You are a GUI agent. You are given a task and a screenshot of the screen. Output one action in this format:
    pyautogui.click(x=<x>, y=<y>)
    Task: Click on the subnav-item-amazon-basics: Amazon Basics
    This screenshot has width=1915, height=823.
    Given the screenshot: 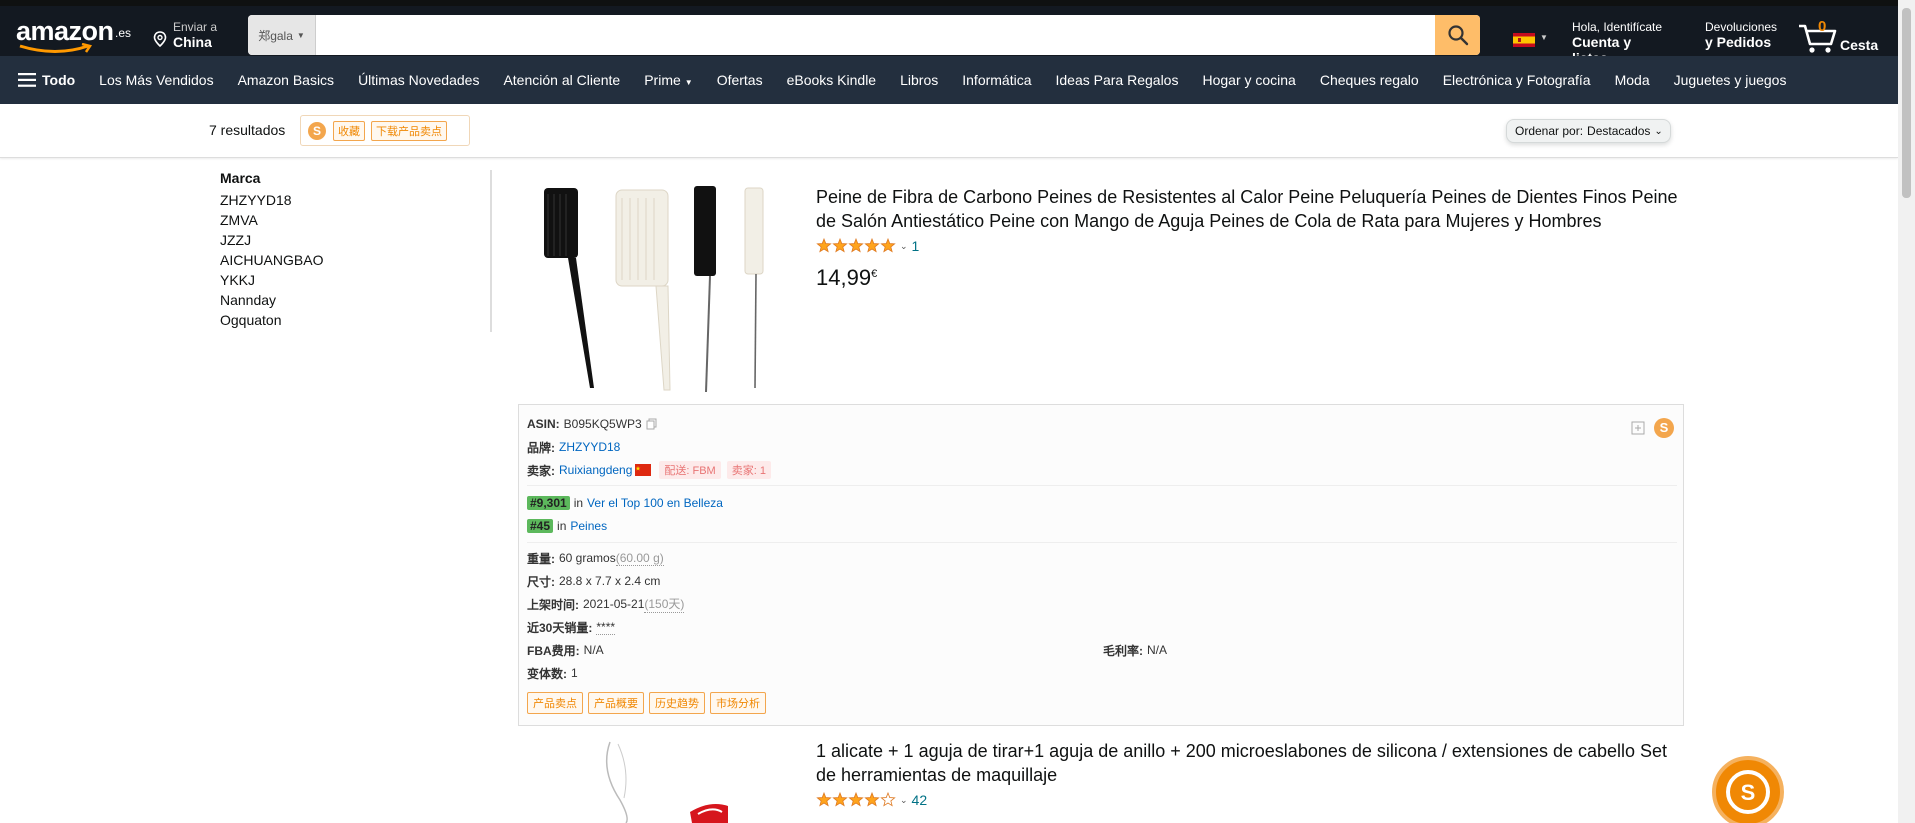 What is the action you would take?
    pyautogui.click(x=286, y=80)
    